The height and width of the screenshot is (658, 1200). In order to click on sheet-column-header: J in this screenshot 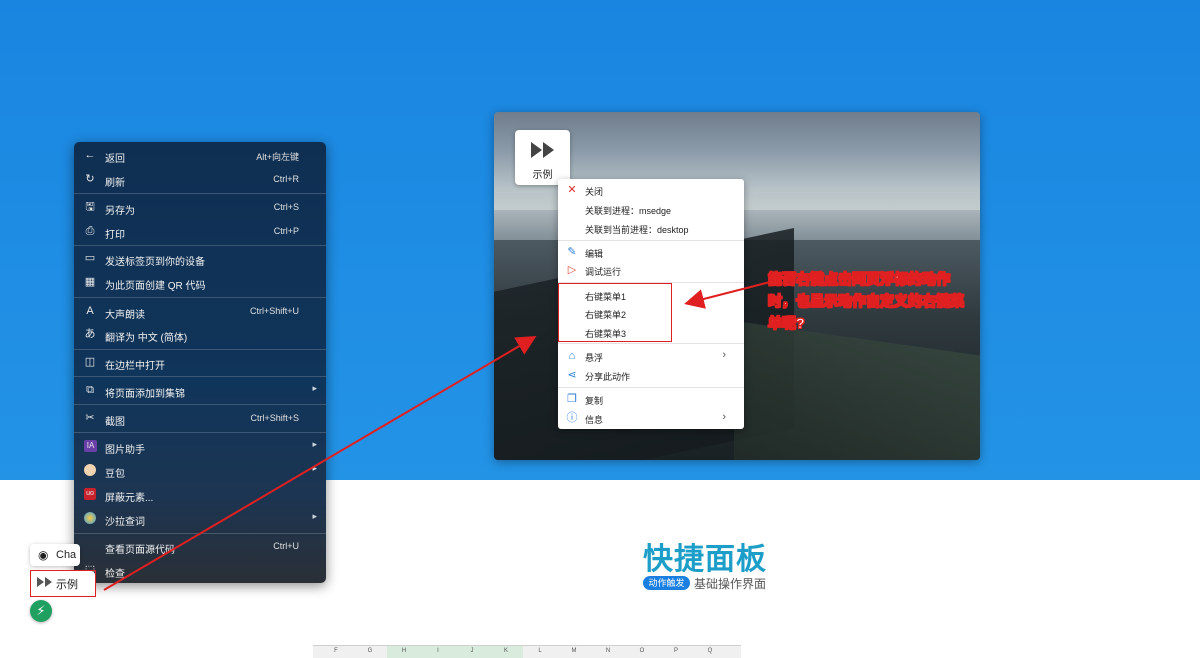, I will do `click(472, 651)`.